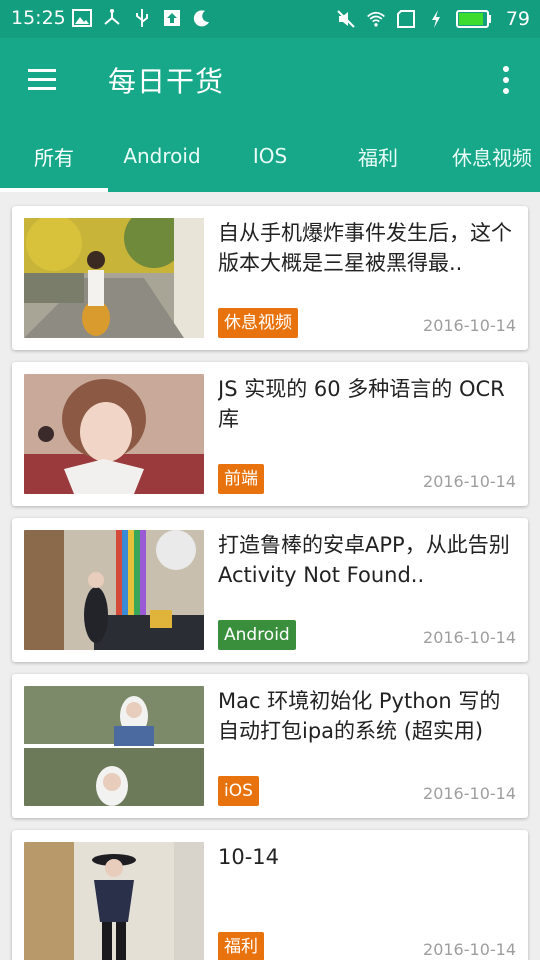 This screenshot has width=540, height=960. Describe the element at coordinates (406, 19) in the screenshot. I see `sim-icon` at that location.